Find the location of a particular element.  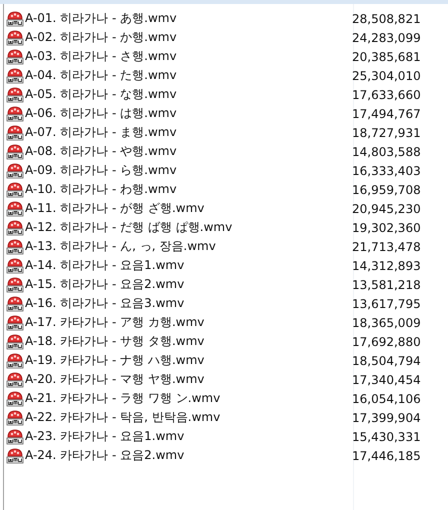

file-name: A-11. 히라가나 - が행 ざ행.wmv is located at coordinates (115, 208).